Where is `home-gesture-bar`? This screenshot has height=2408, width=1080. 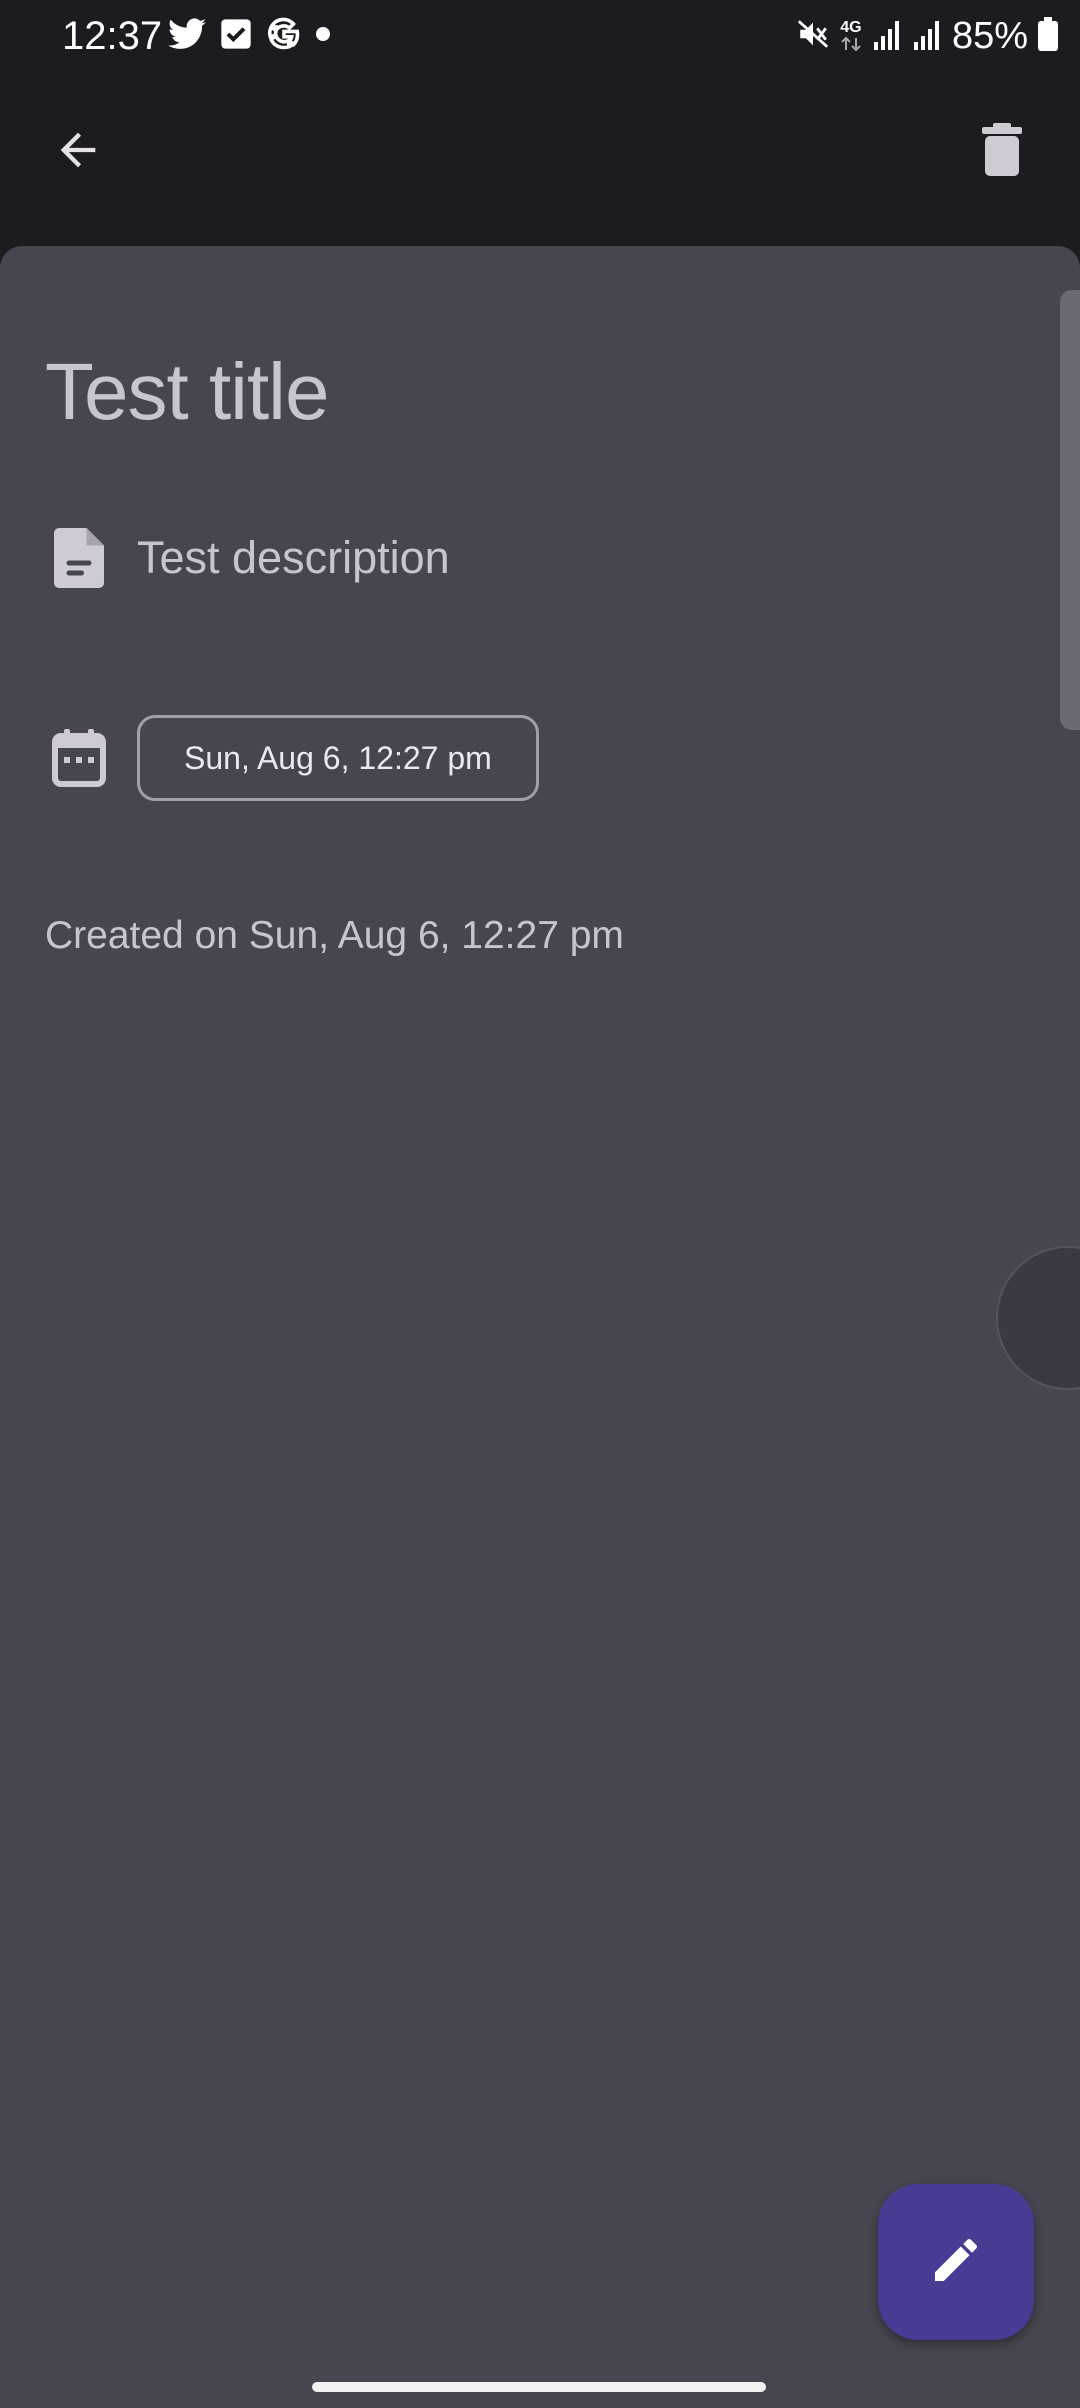 home-gesture-bar is located at coordinates (539, 2387).